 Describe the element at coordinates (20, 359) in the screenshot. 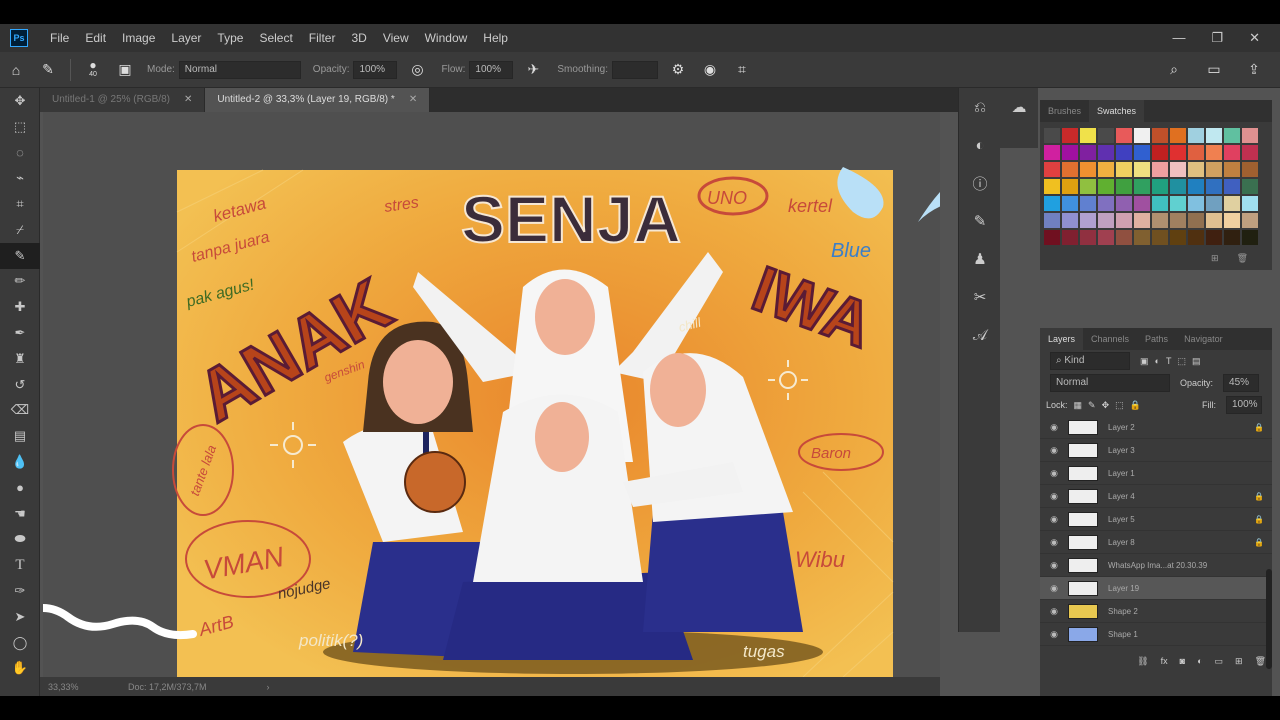

I see `stamp-tool-icon: ♜` at that location.